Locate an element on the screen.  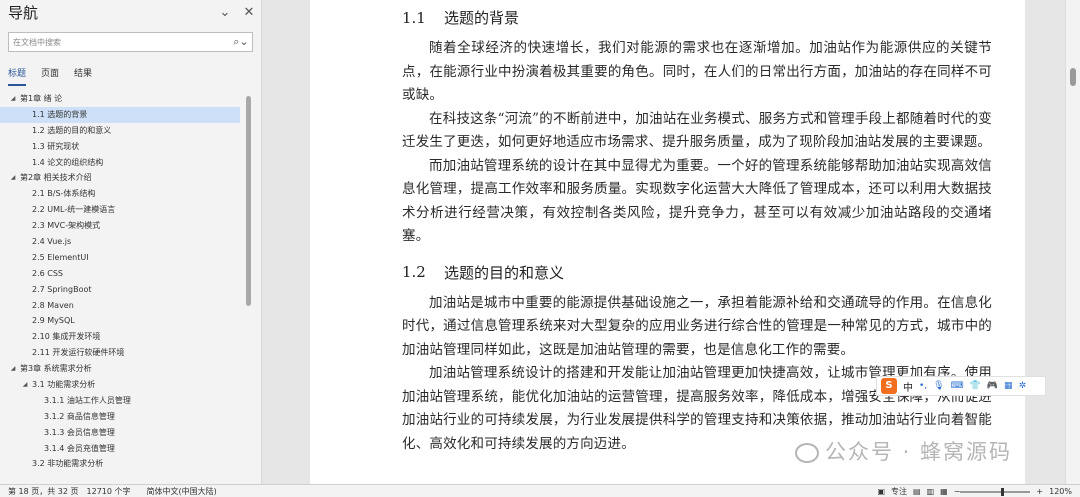
ime-toolbar: S 中 •, 🎙 ⌨ 👕 🎮 ▦ ✲ is located at coordinates (961, 386).